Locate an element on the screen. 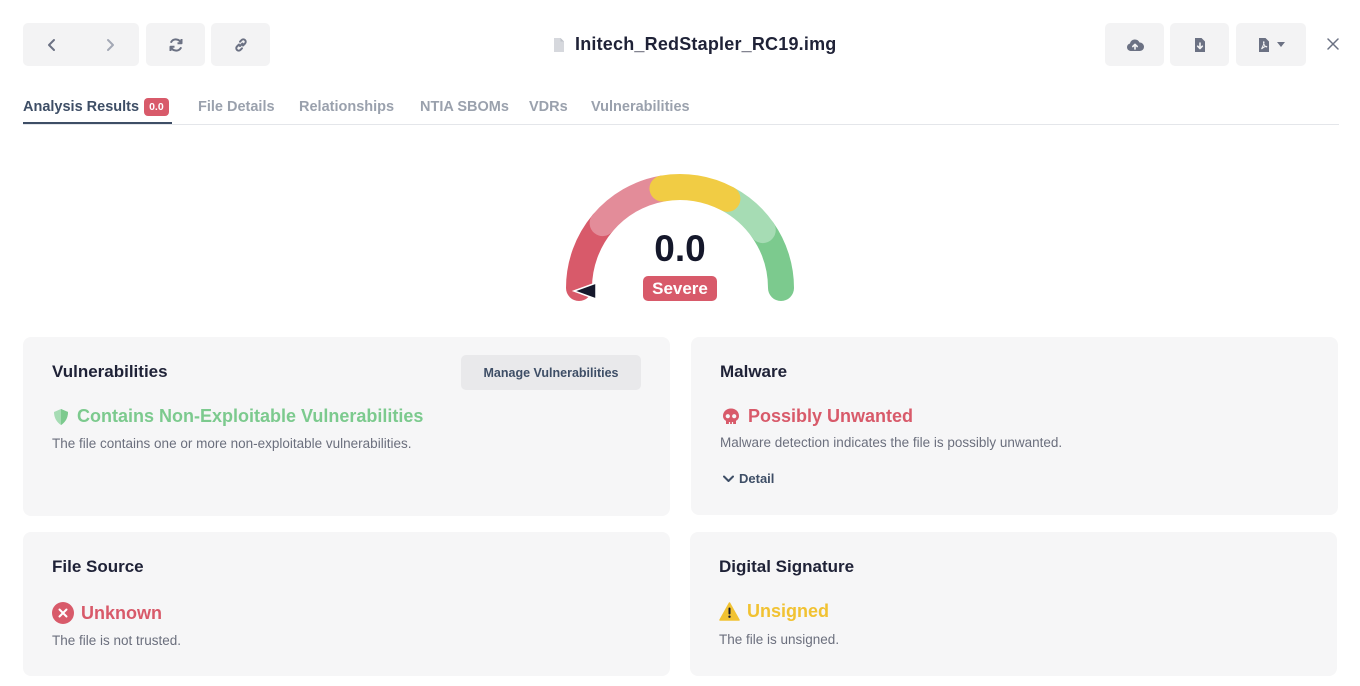  status-description: The file is unsigned. is located at coordinates (779, 639).